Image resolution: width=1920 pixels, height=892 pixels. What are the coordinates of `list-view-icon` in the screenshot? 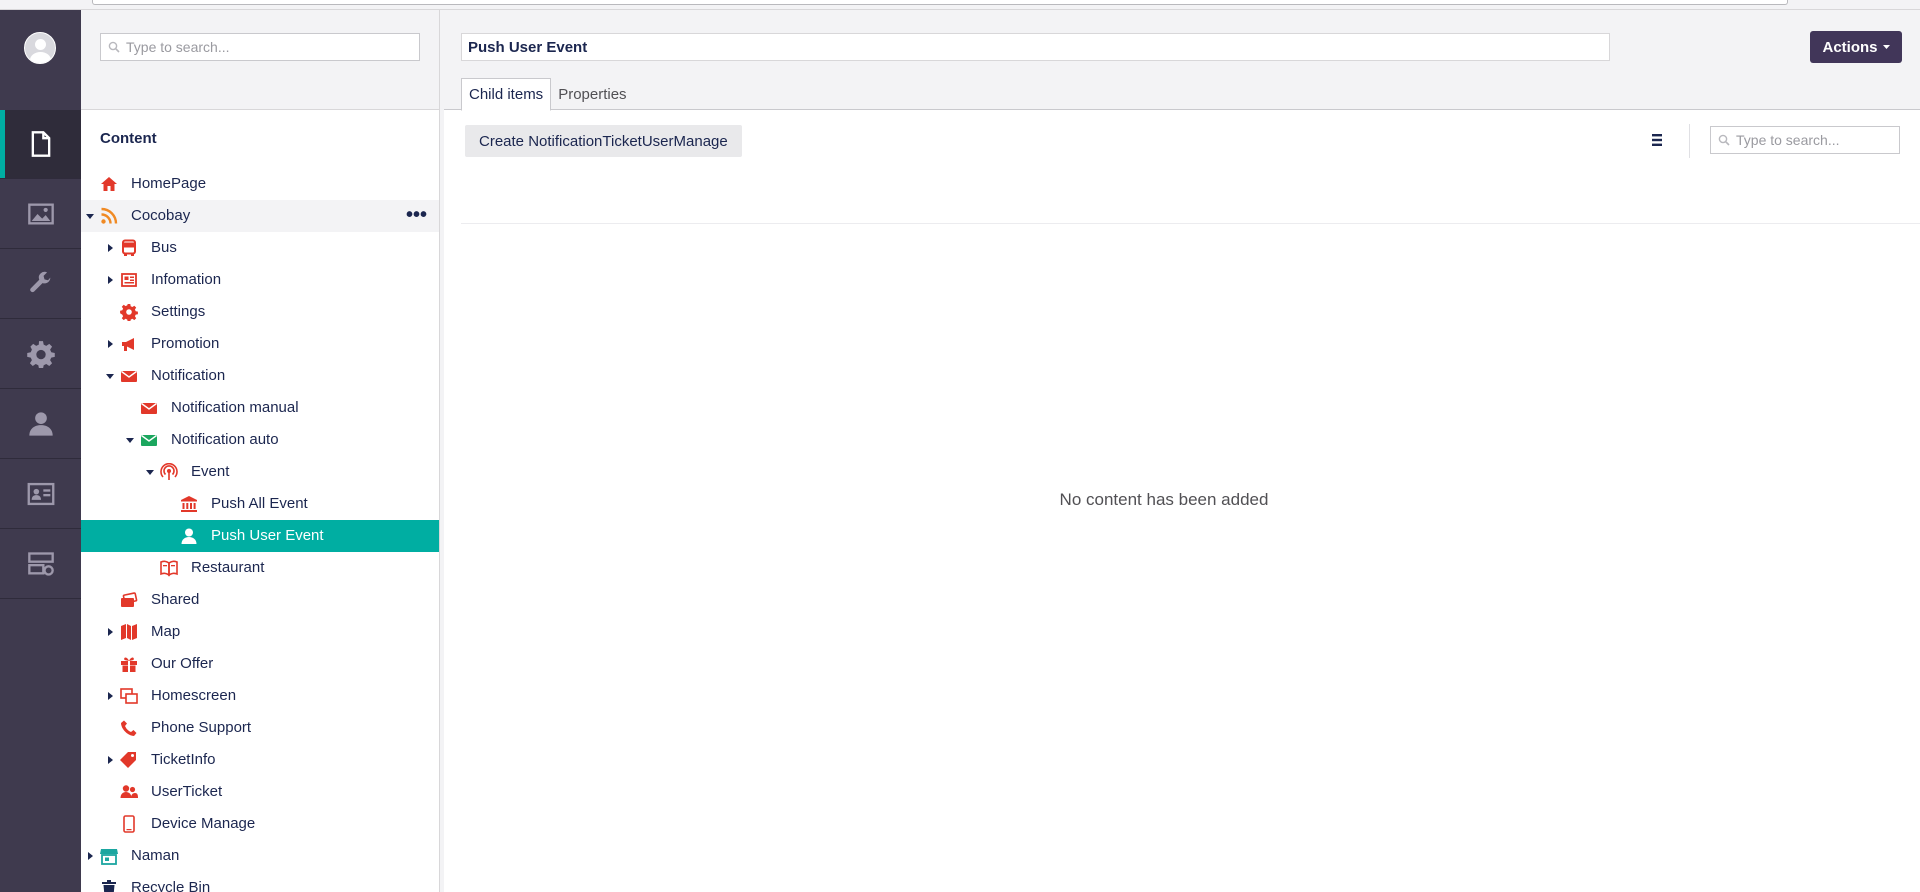 It's located at (1657, 140).